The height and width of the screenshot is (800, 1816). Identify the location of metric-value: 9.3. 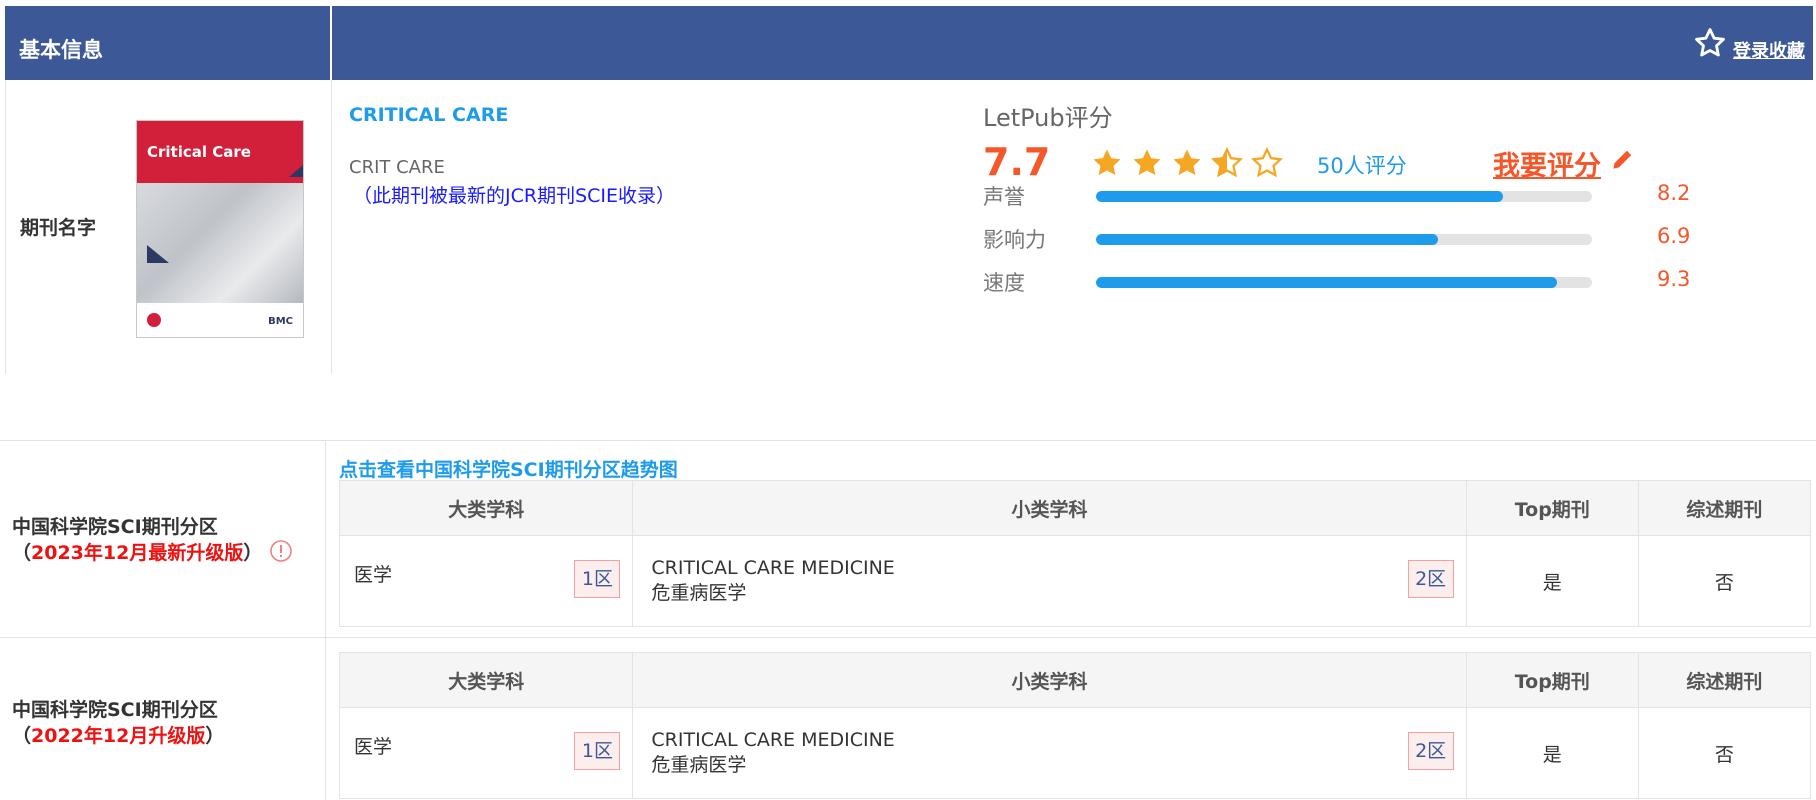
(1674, 279).